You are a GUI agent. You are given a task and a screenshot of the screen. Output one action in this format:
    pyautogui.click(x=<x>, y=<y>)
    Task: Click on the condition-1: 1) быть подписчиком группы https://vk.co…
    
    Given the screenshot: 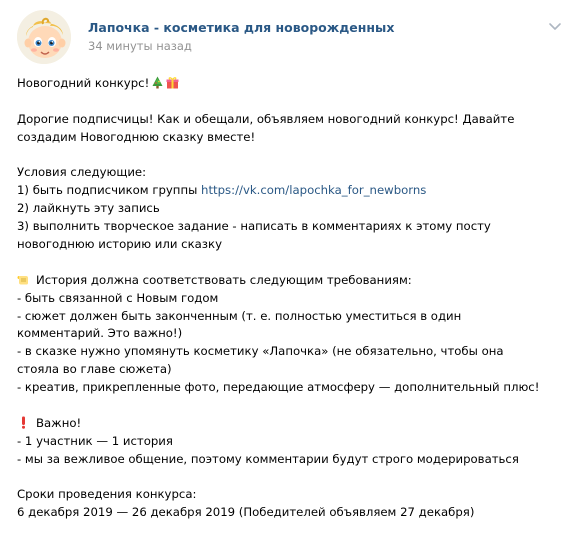 What is the action you would take?
    pyautogui.click(x=294, y=191)
    